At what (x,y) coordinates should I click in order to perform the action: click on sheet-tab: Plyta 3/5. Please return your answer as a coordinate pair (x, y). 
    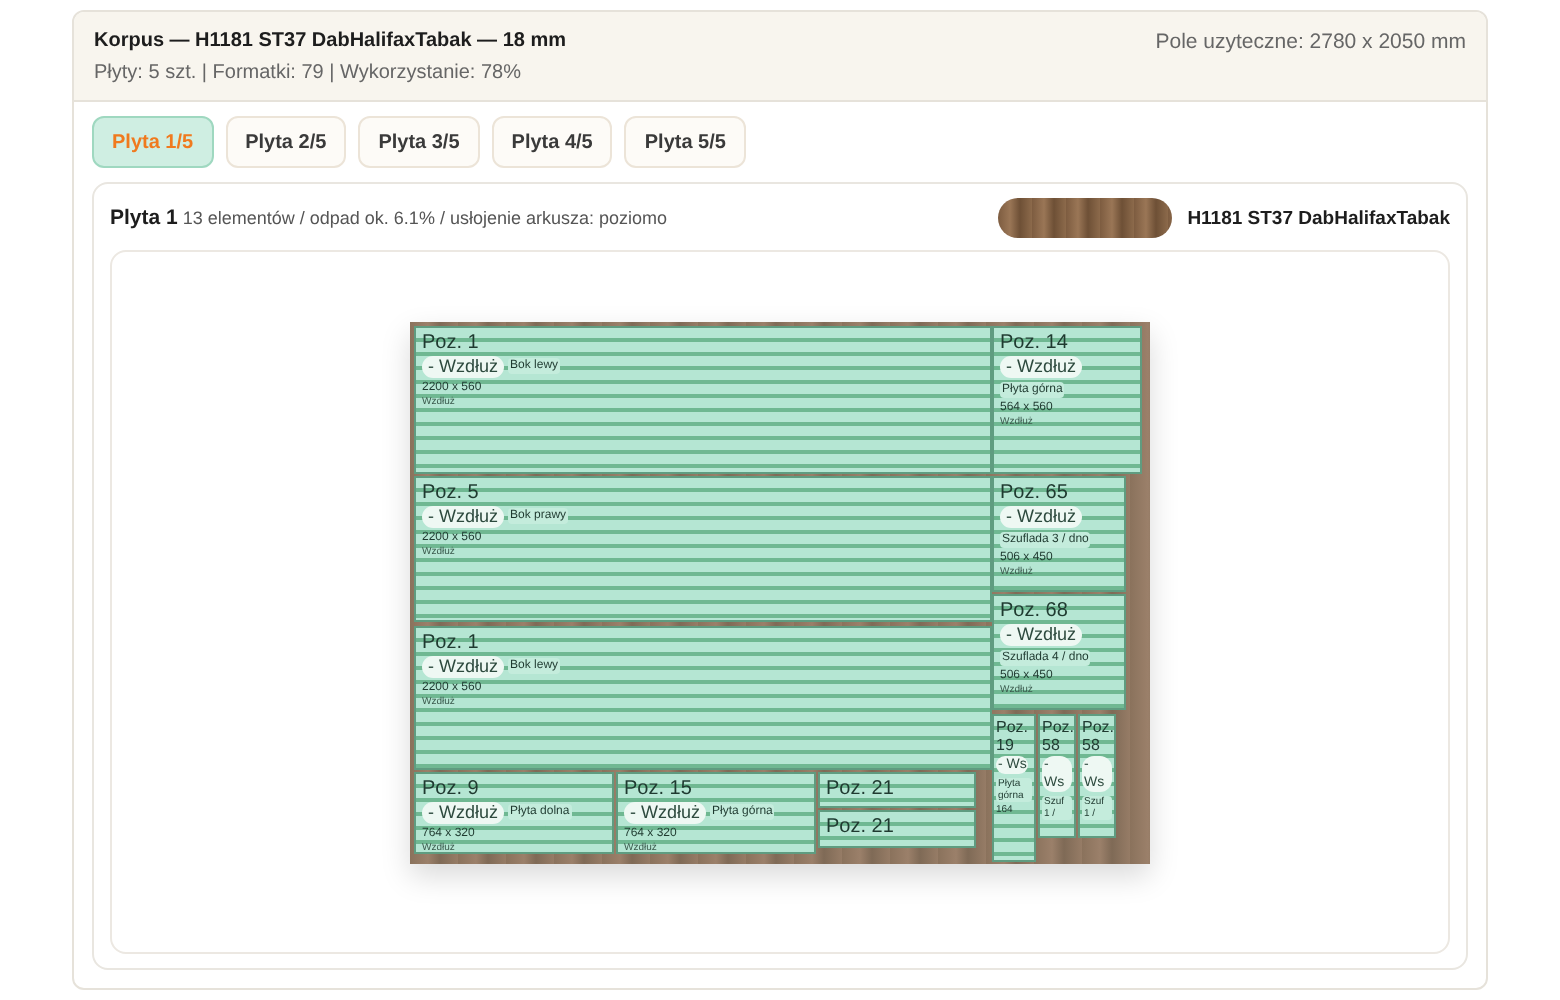
    Looking at the image, I should click on (419, 142).